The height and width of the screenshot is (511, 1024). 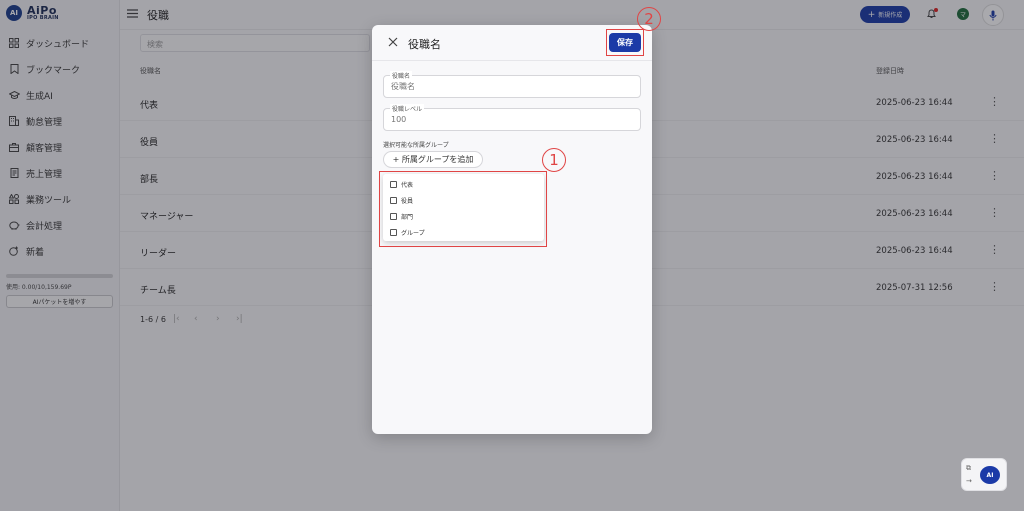 I want to click on role-level-field: 役職レベル, so click(x=512, y=117).